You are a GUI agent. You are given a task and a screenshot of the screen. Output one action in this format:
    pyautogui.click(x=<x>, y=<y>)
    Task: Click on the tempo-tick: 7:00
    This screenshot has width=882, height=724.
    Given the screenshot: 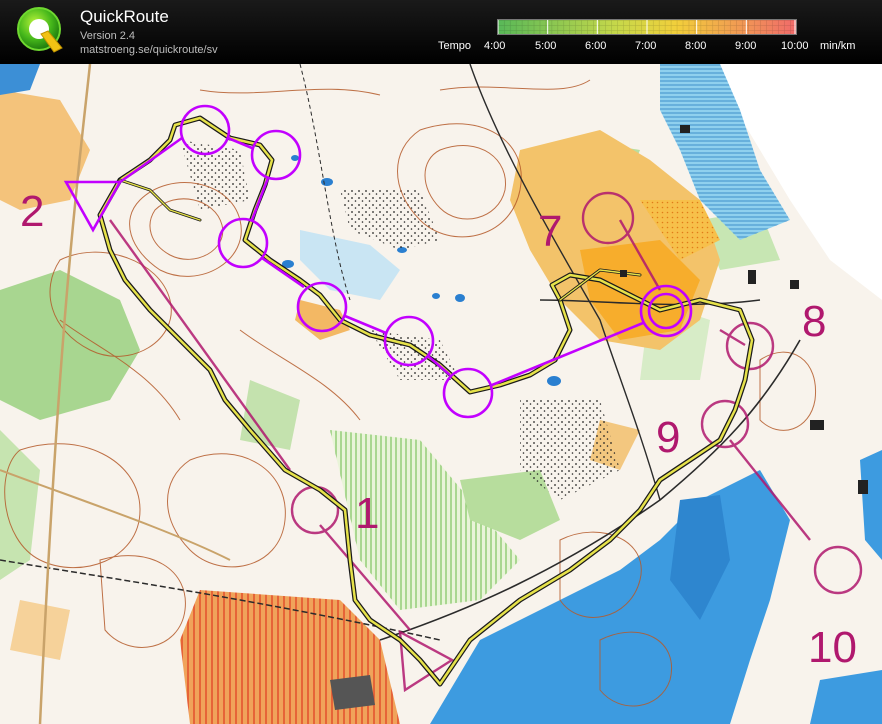 What is the action you would take?
    pyautogui.click(x=646, y=46)
    